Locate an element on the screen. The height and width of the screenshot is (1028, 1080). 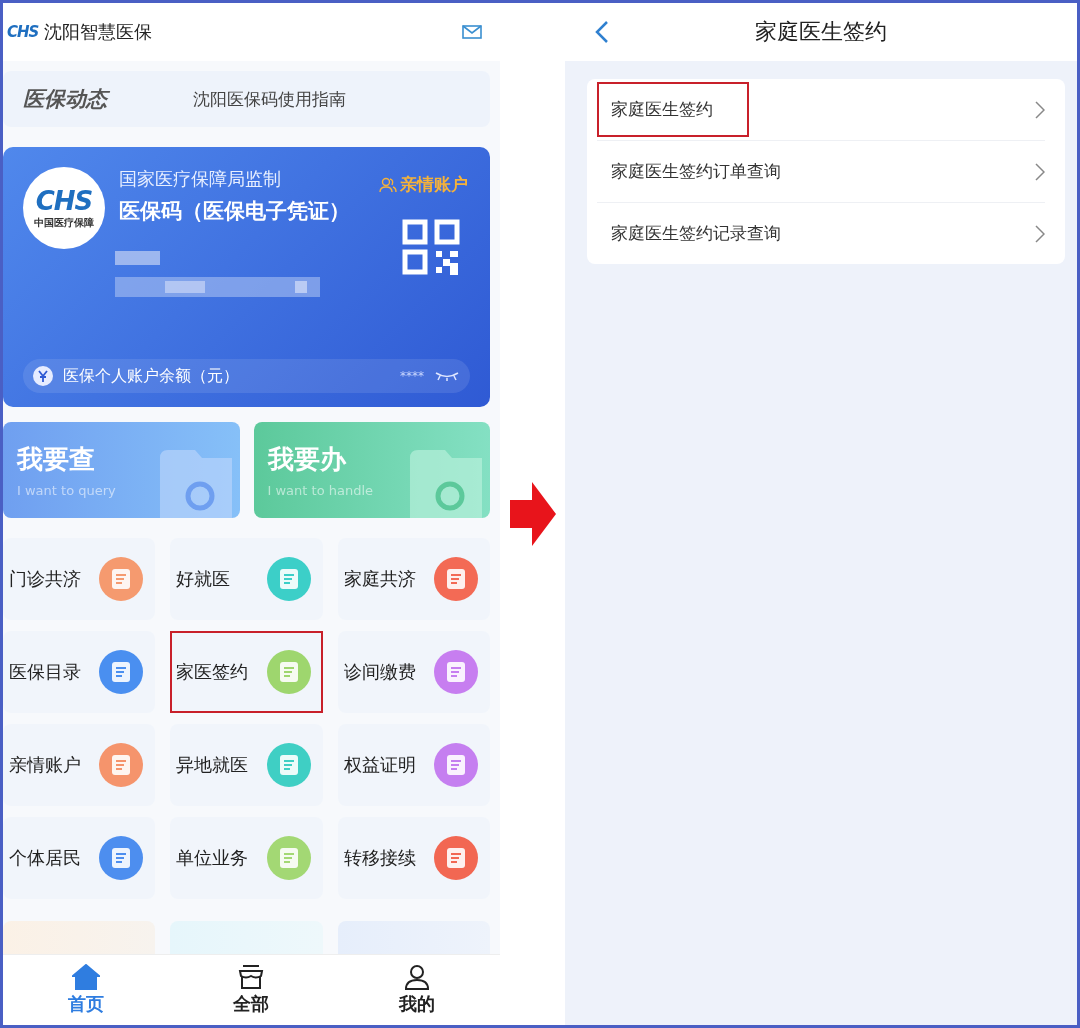
eye-closed-icon is located at coordinates (447, 376).